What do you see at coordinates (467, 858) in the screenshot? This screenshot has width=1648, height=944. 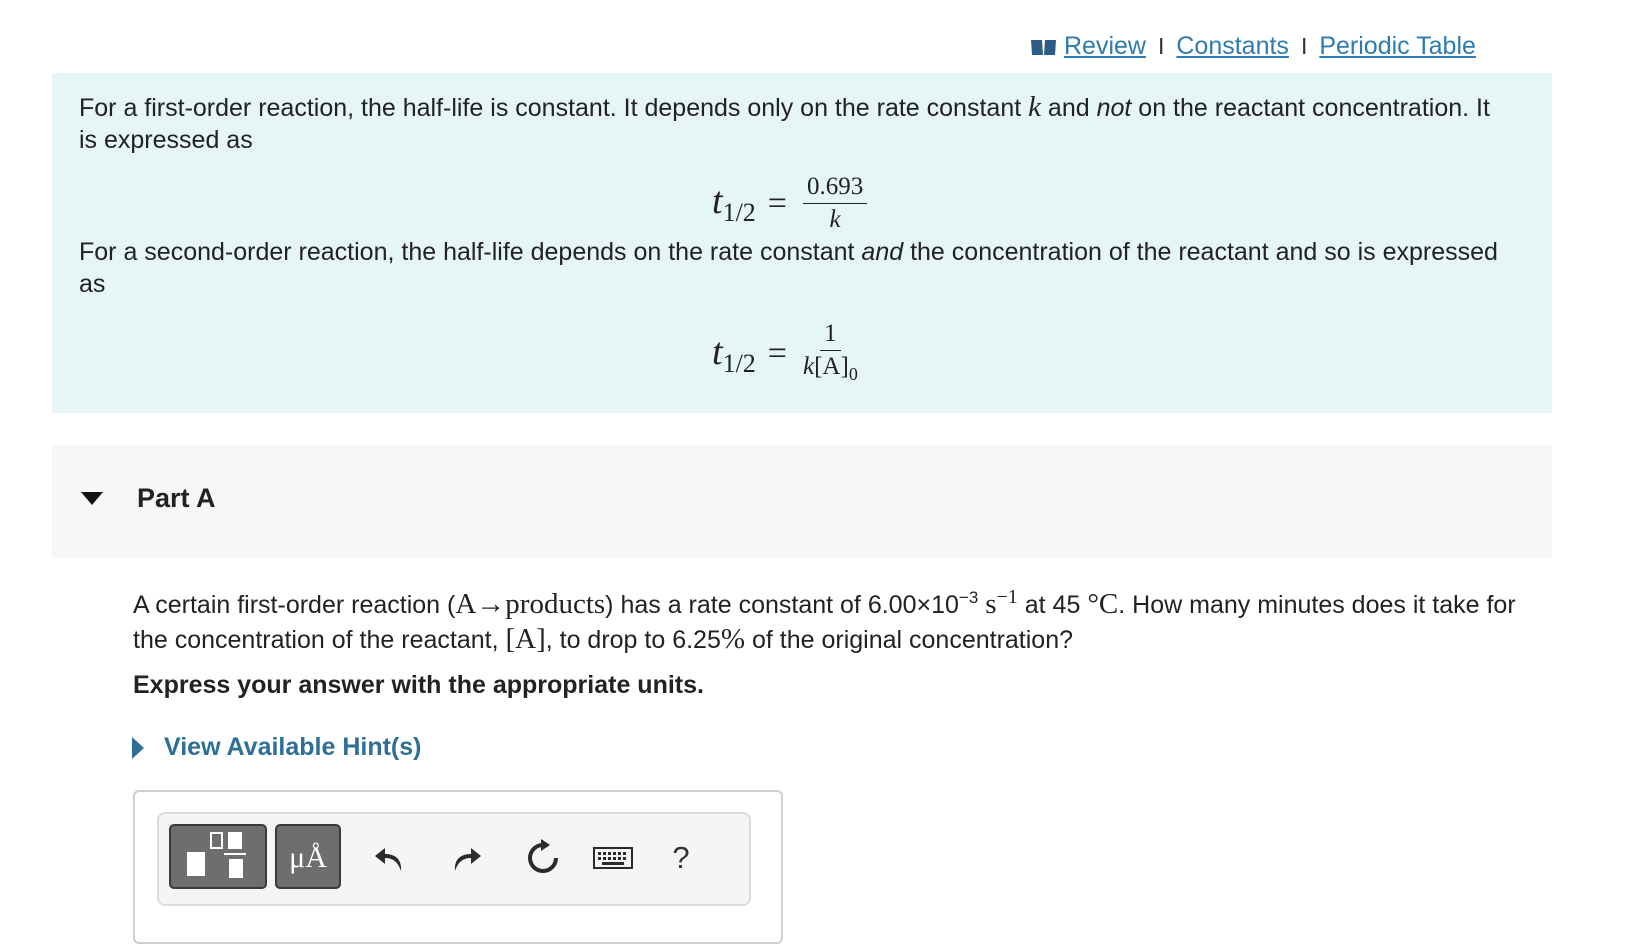 I see `redo-icon` at bounding box center [467, 858].